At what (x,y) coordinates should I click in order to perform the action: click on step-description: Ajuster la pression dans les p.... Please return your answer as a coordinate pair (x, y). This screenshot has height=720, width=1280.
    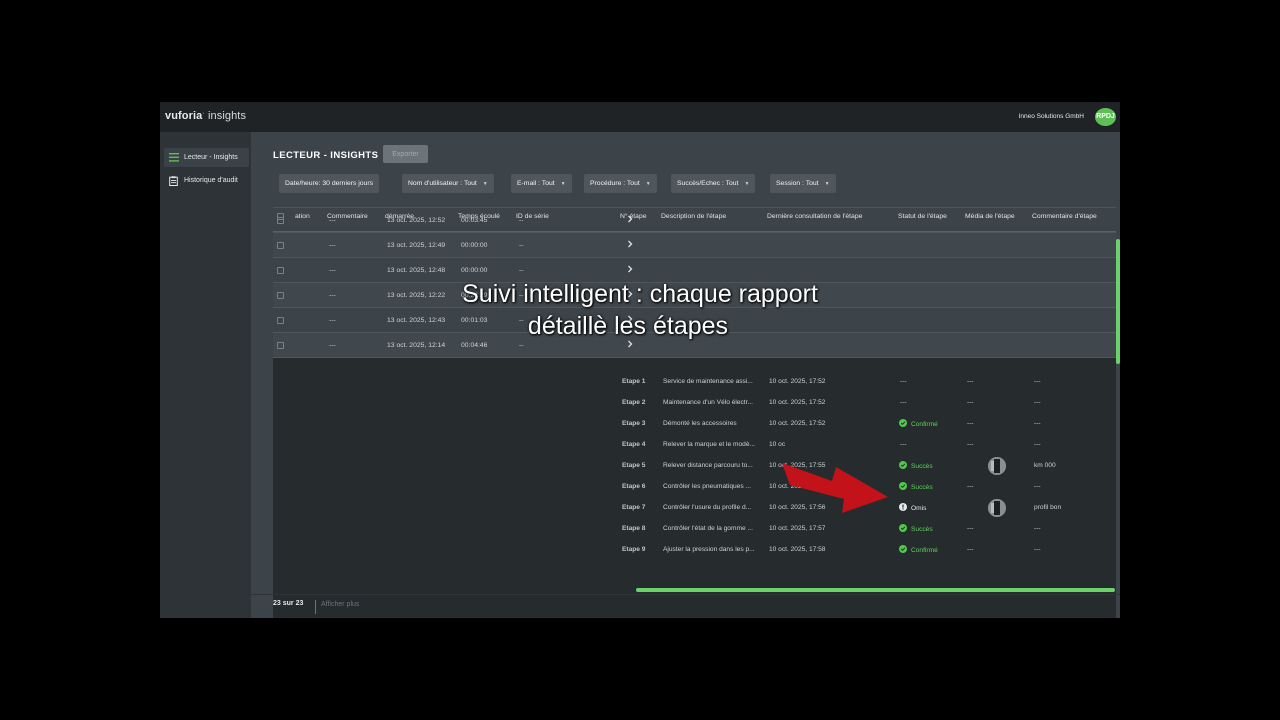
    Looking at the image, I should click on (709, 549).